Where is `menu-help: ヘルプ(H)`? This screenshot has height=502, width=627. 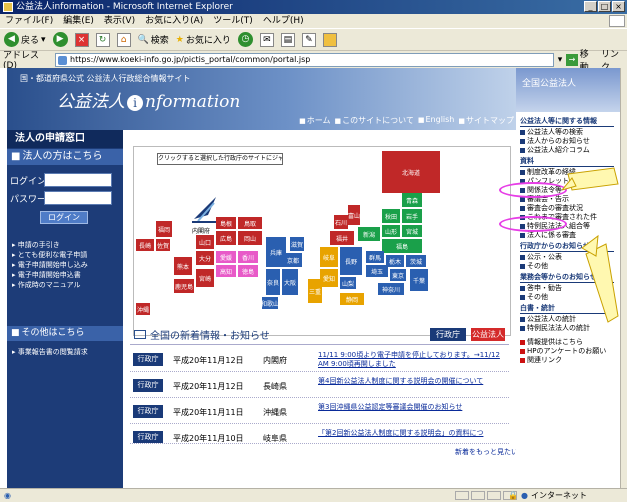
menu-help: ヘルプ(H) is located at coordinates (283, 21).